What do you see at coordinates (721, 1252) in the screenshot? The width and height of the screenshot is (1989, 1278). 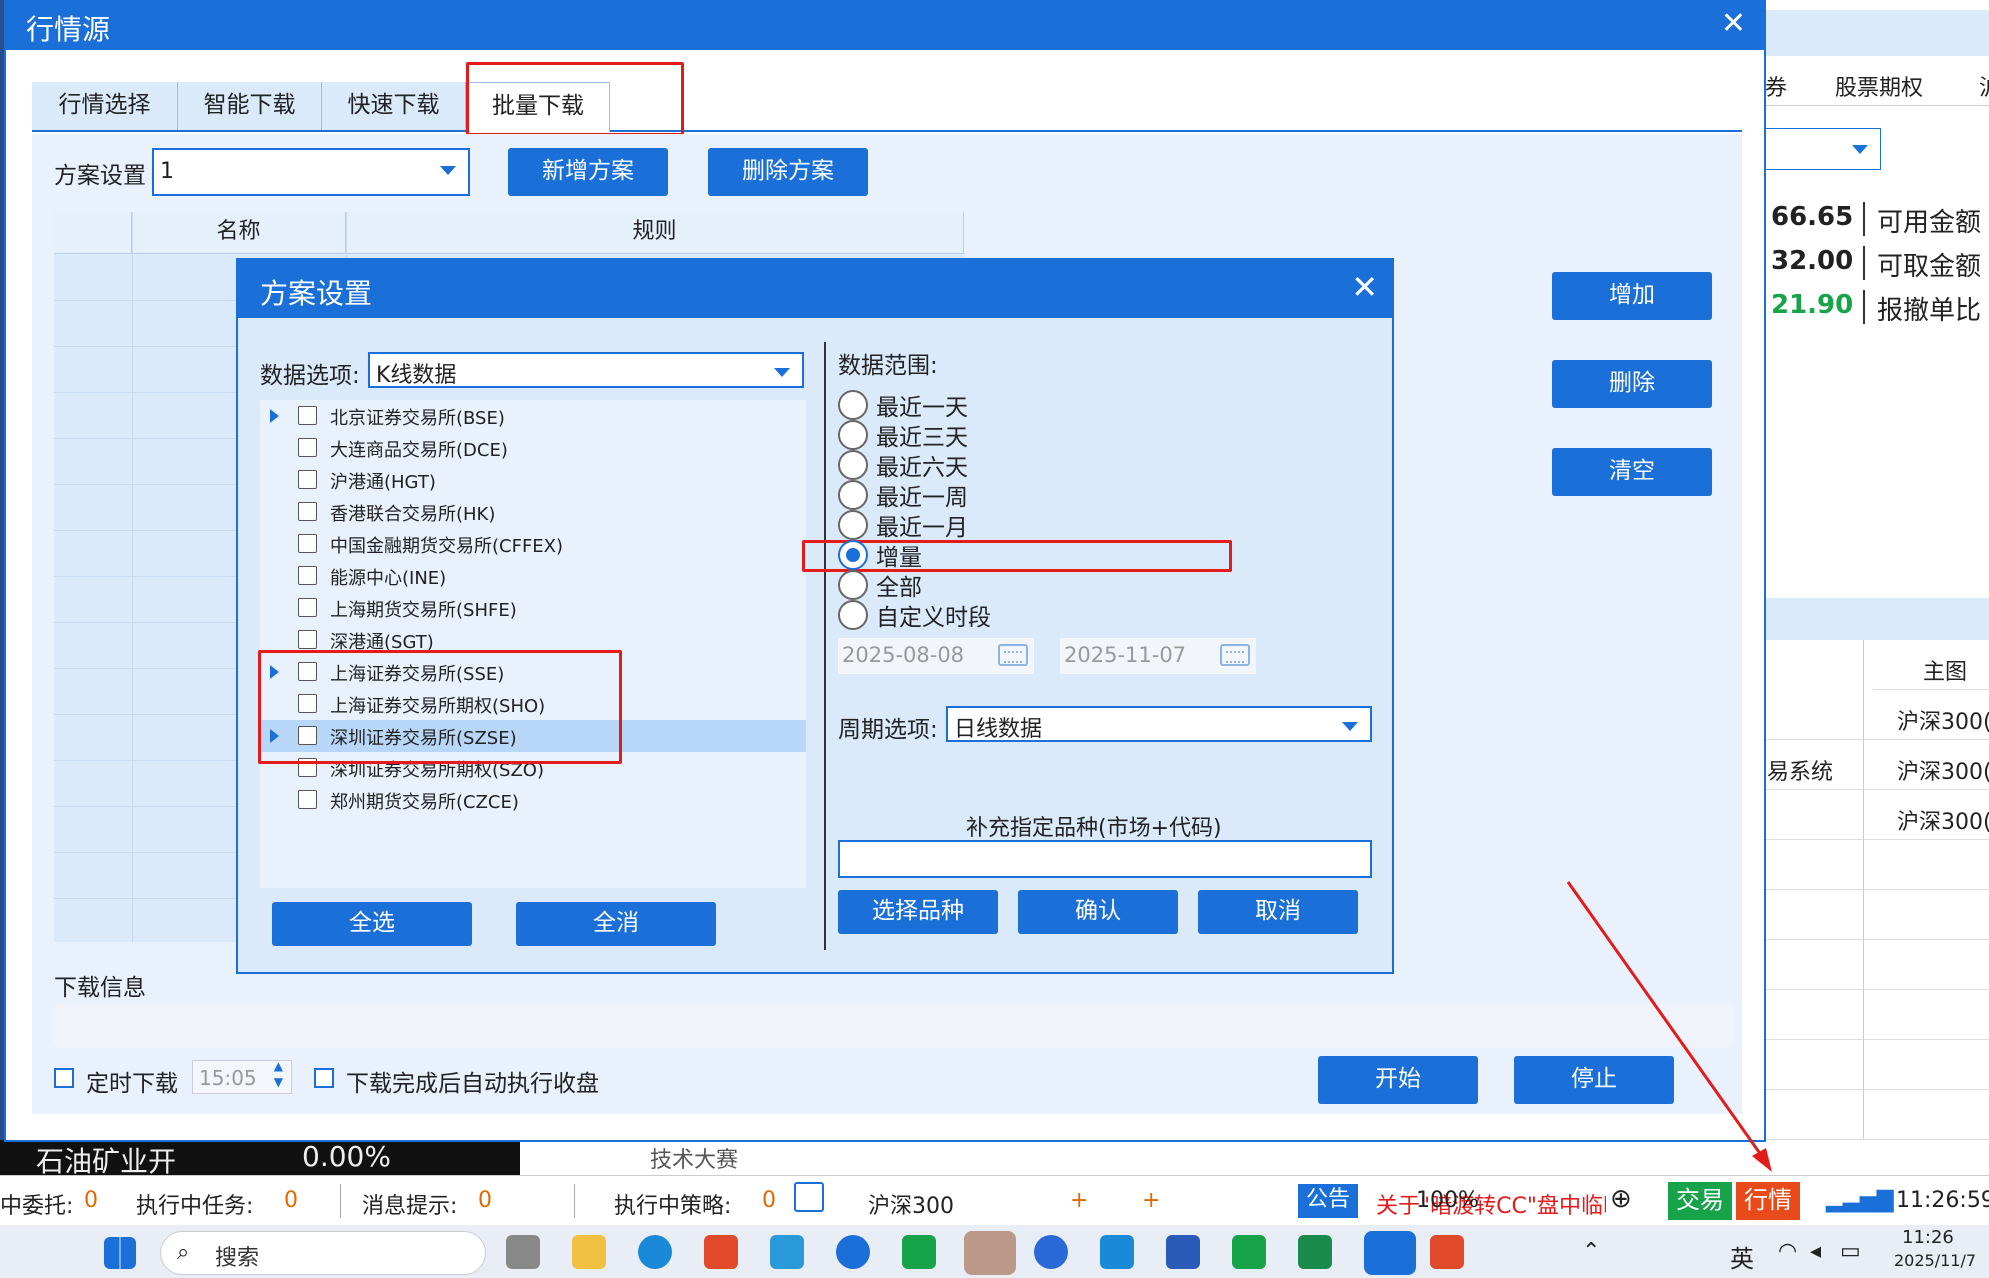 I see `store-icon` at bounding box center [721, 1252].